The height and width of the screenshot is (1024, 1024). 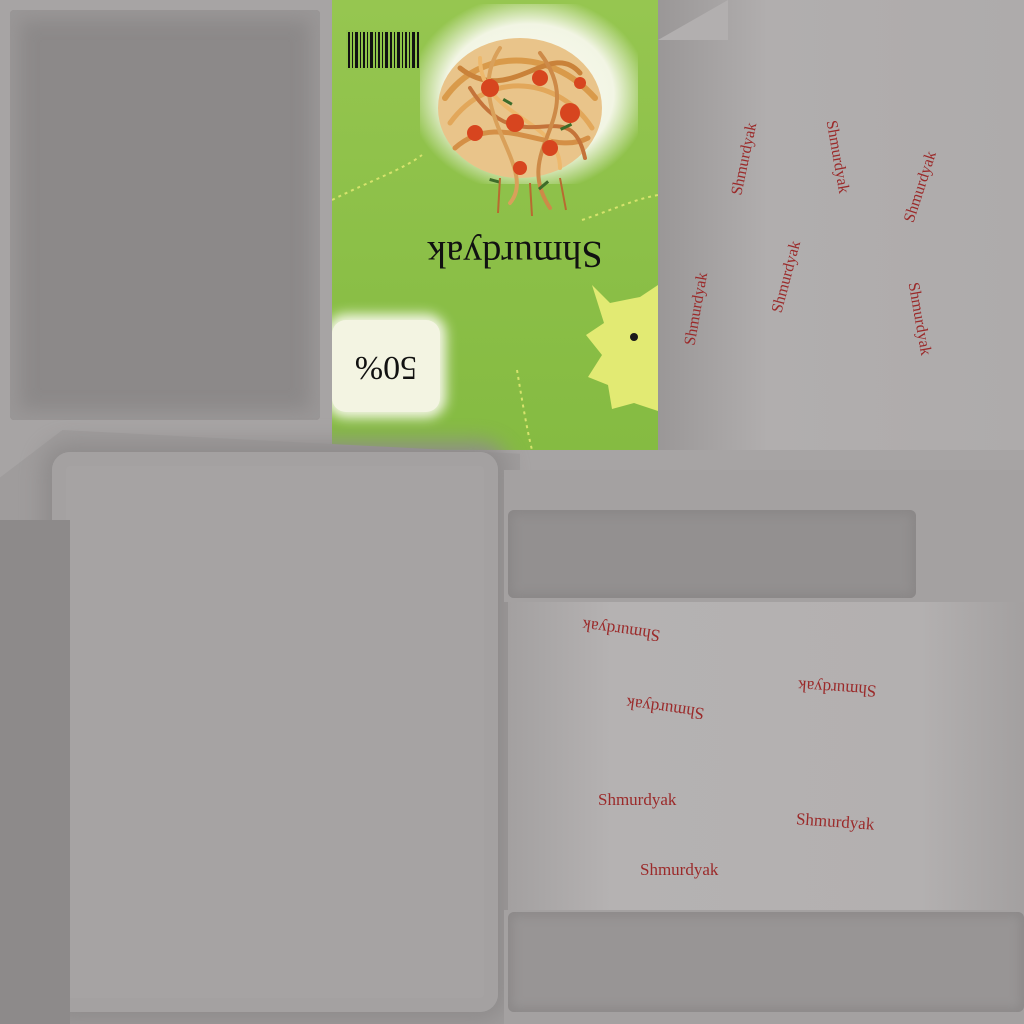 I want to click on bottom-left-left-strip, so click(x=35, y=772).